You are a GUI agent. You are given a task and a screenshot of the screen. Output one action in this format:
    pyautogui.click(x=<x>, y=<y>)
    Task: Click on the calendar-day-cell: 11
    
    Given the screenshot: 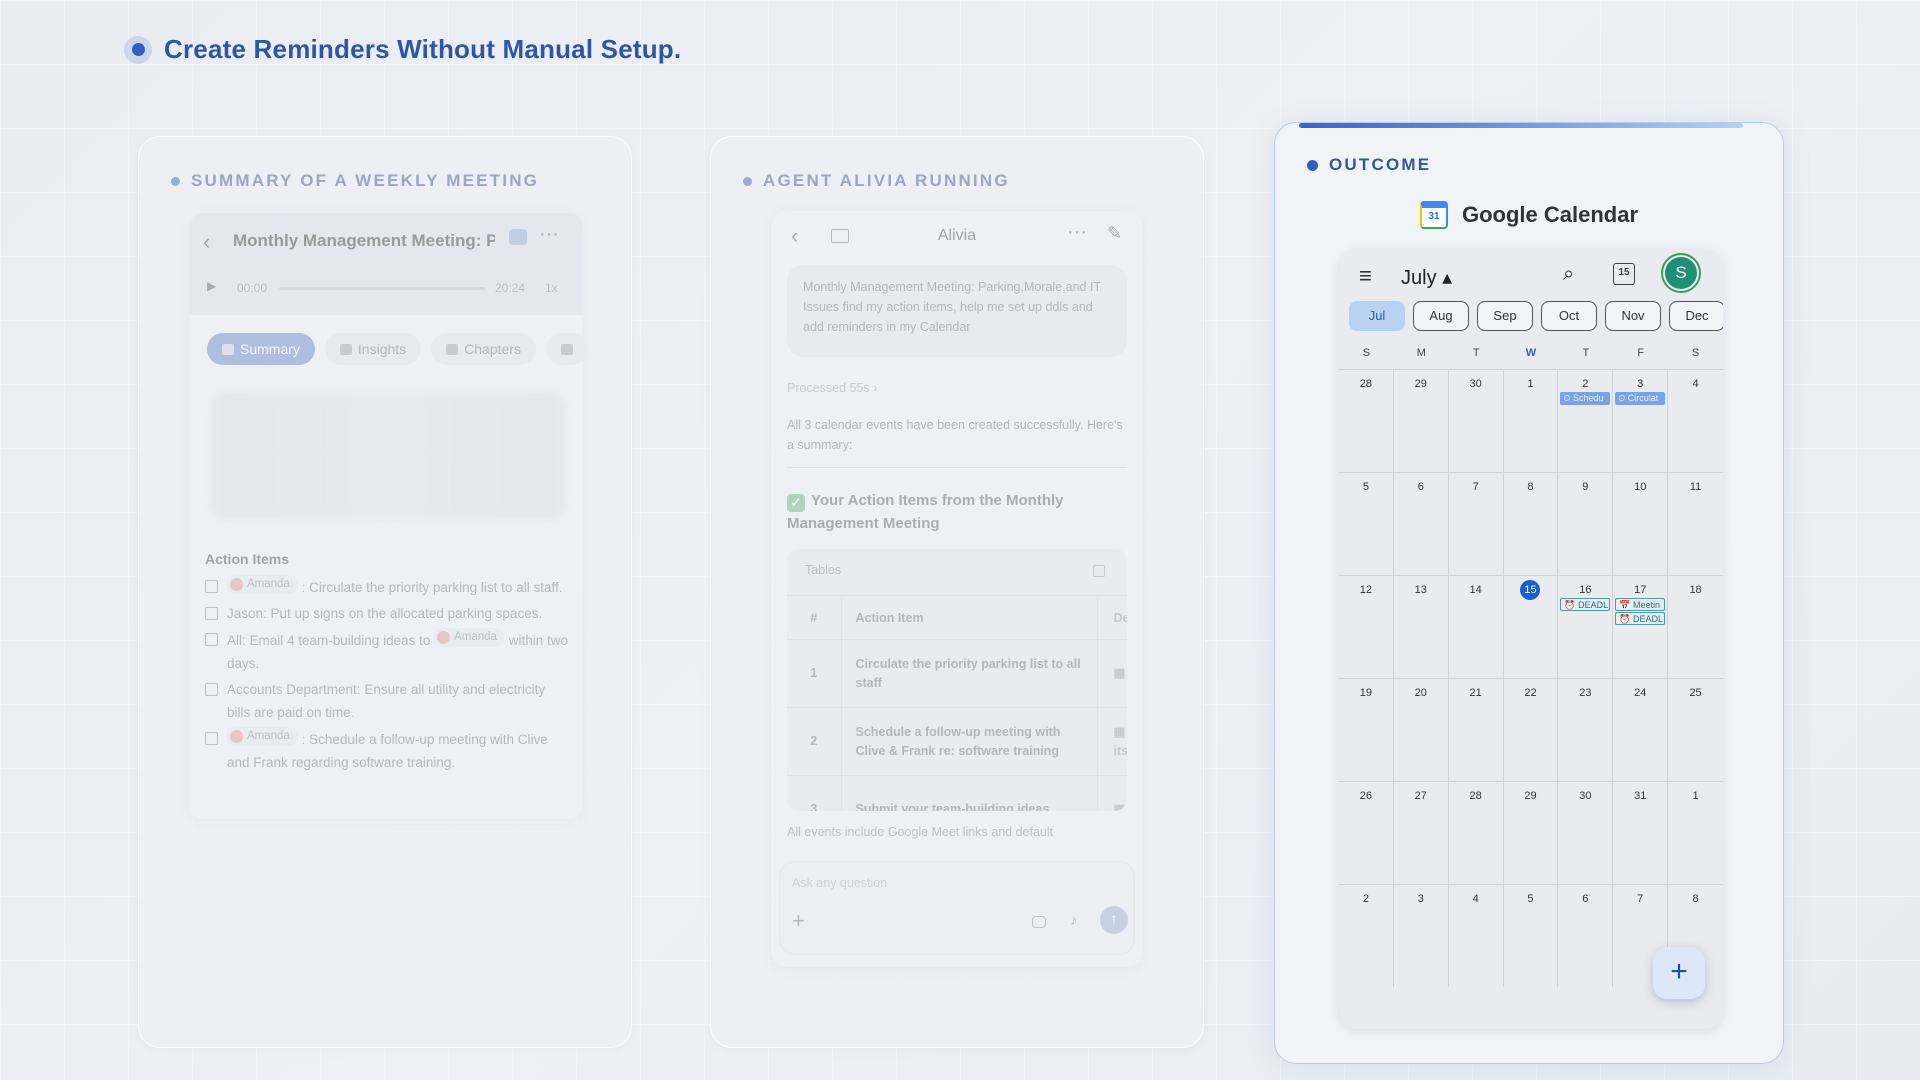 What is the action you would take?
    pyautogui.click(x=1695, y=523)
    